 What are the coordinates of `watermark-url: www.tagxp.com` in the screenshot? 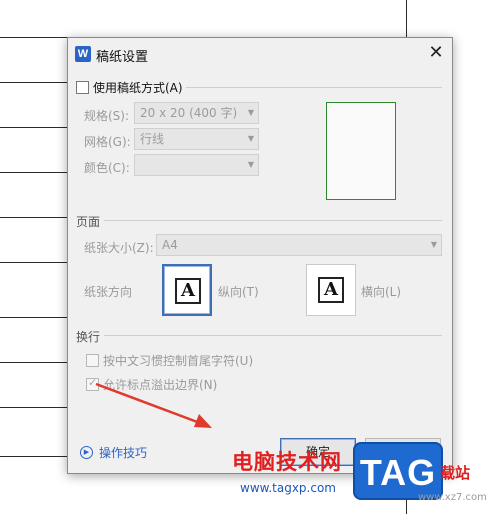 It's located at (288, 488).